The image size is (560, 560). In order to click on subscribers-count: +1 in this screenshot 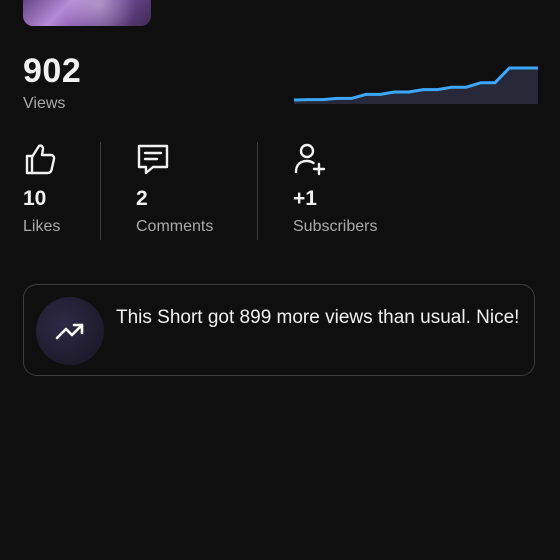, I will do `click(305, 198)`.